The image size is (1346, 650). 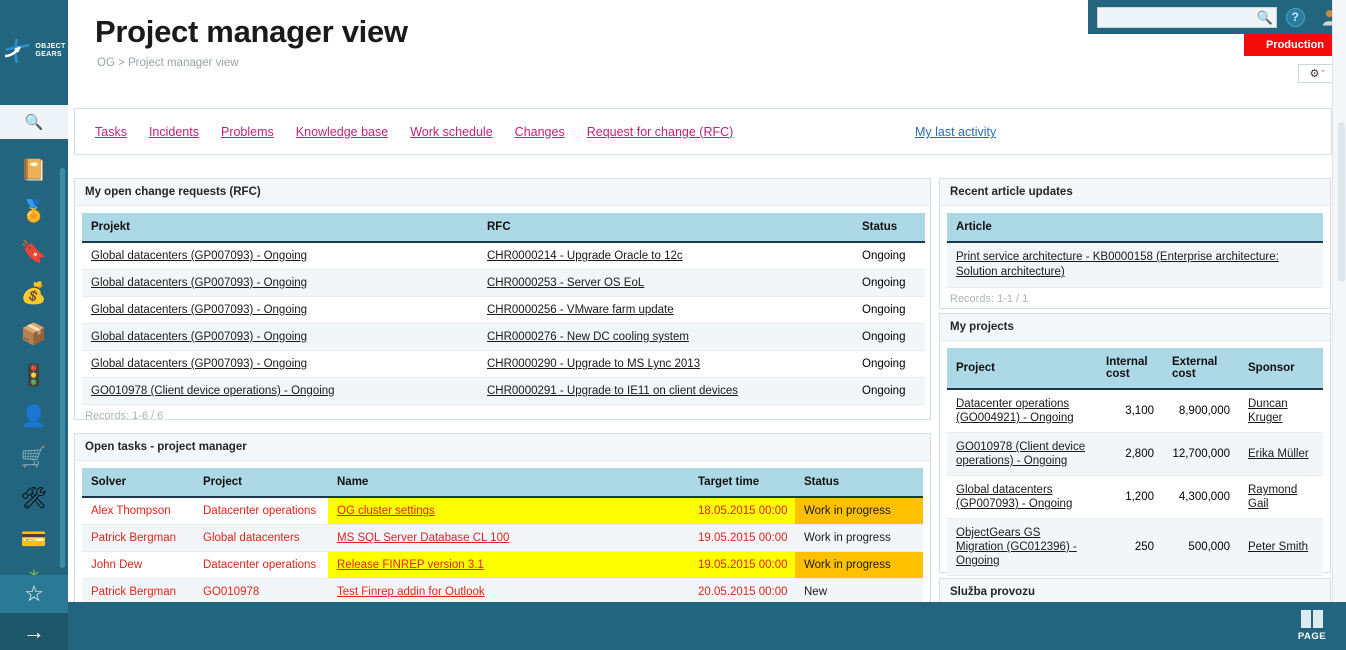 I want to click on objectgears-logo: OBJECT GEARS, so click(x=34, y=51).